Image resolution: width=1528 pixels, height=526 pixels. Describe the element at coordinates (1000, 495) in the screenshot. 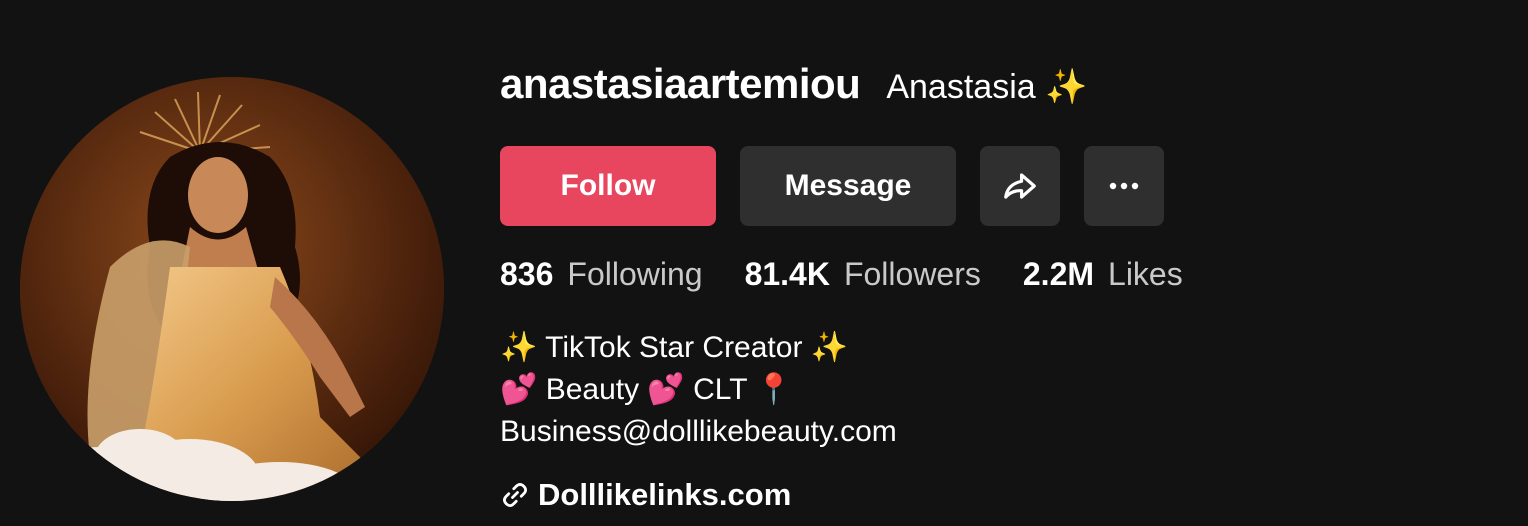

I see `profile-link: Dolllikelinks.com` at that location.